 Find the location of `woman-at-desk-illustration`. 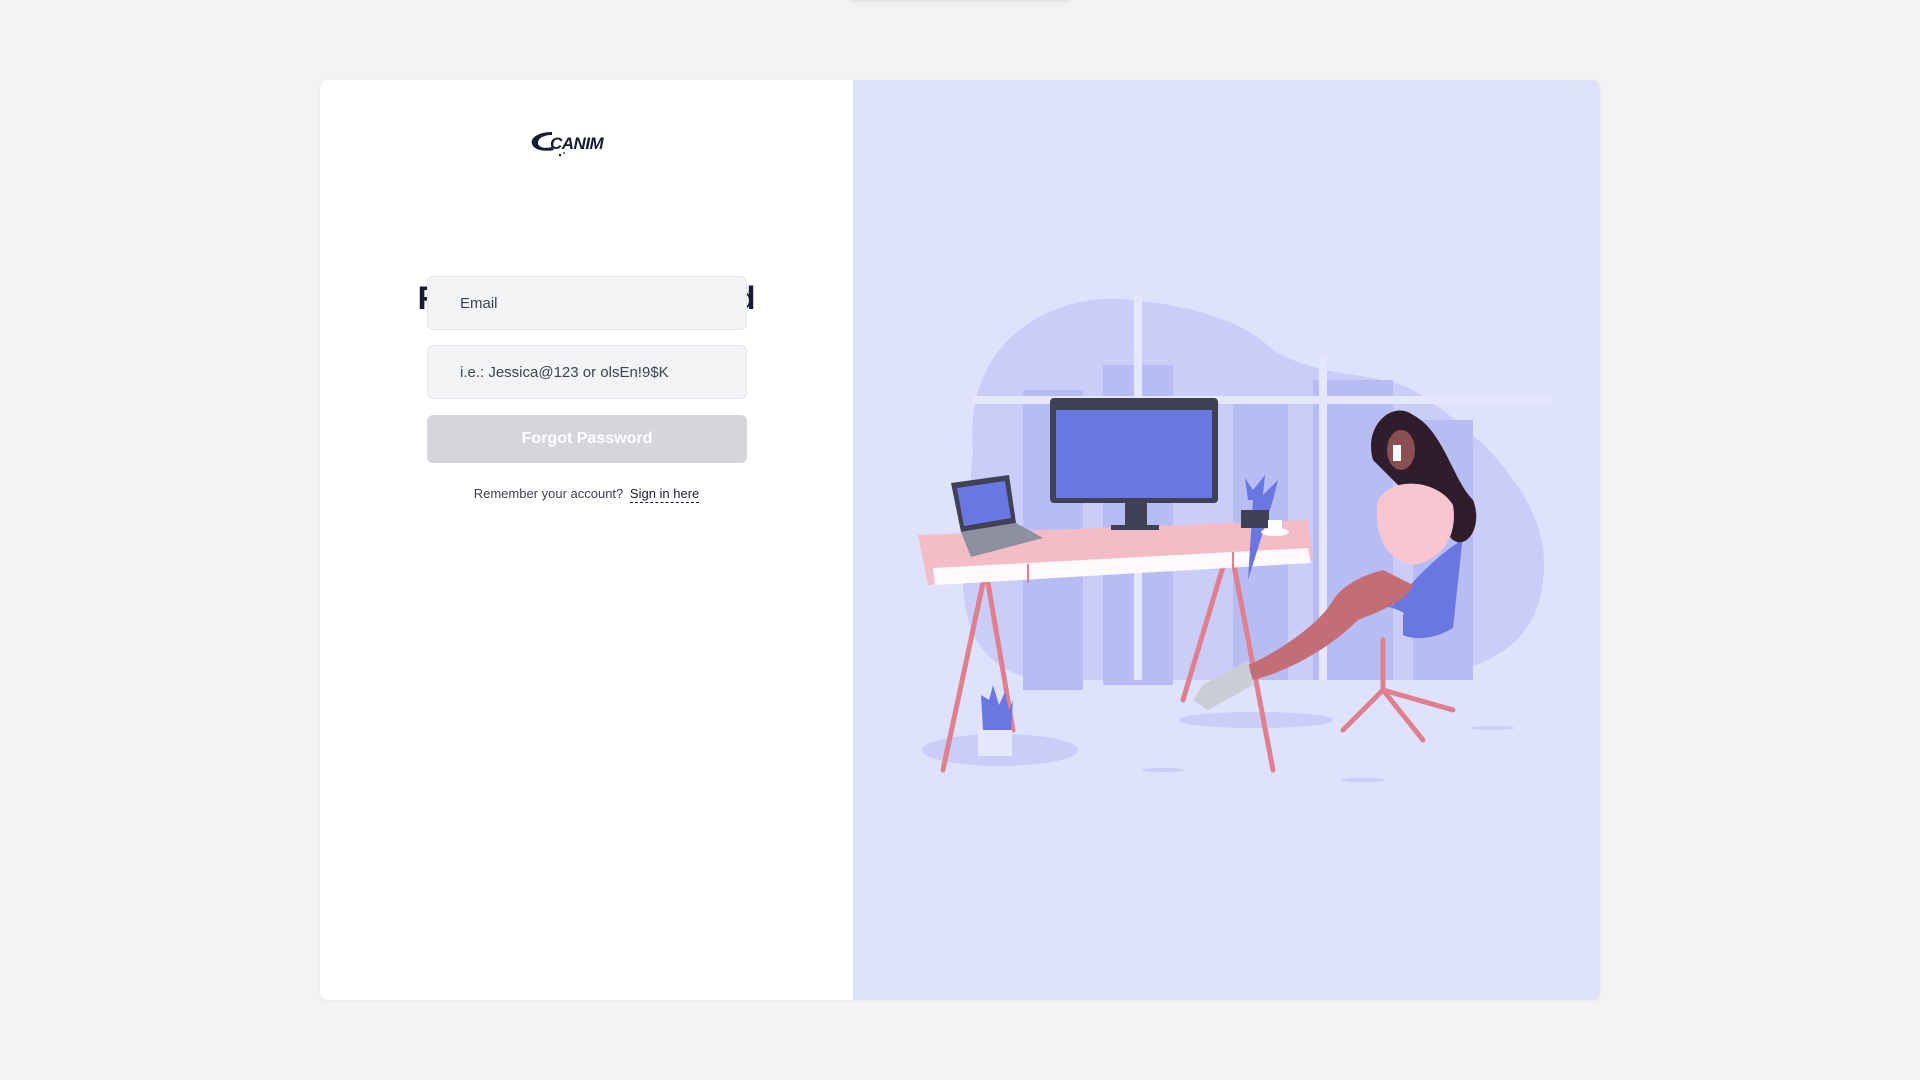

woman-at-desk-illustration is located at coordinates (1235, 538).